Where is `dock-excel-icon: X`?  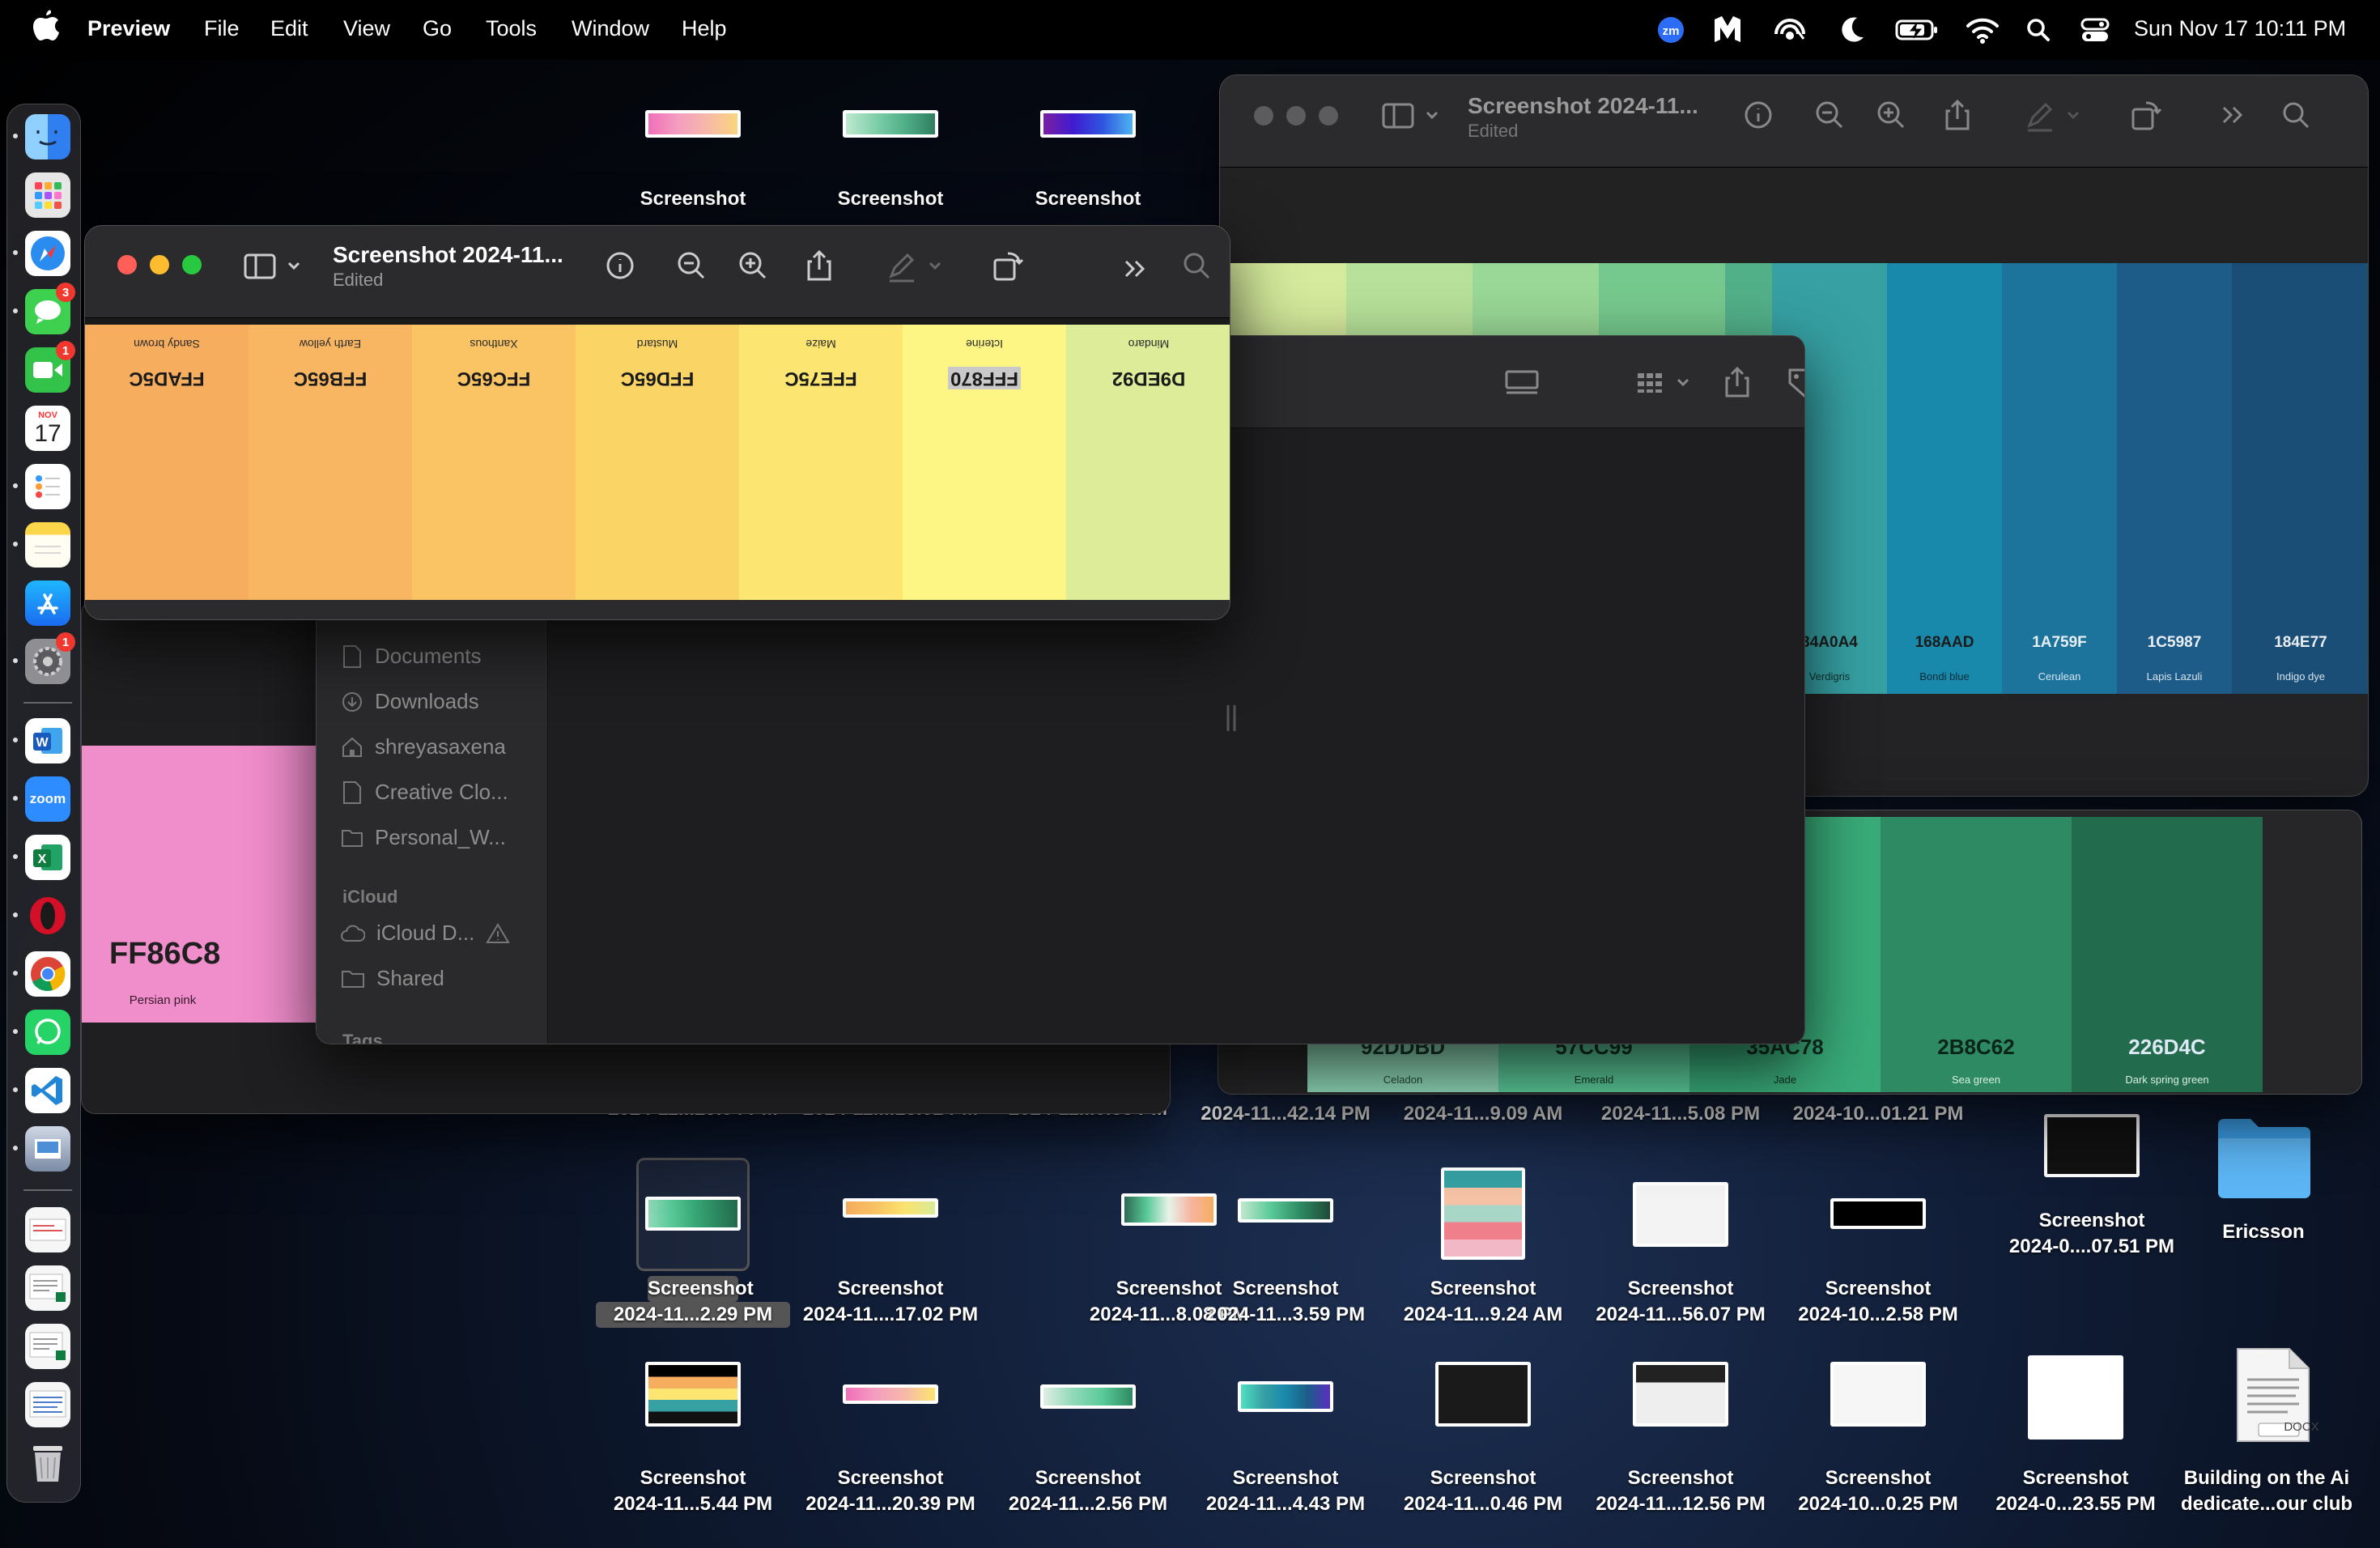
dock-excel-icon: X is located at coordinates (47, 857).